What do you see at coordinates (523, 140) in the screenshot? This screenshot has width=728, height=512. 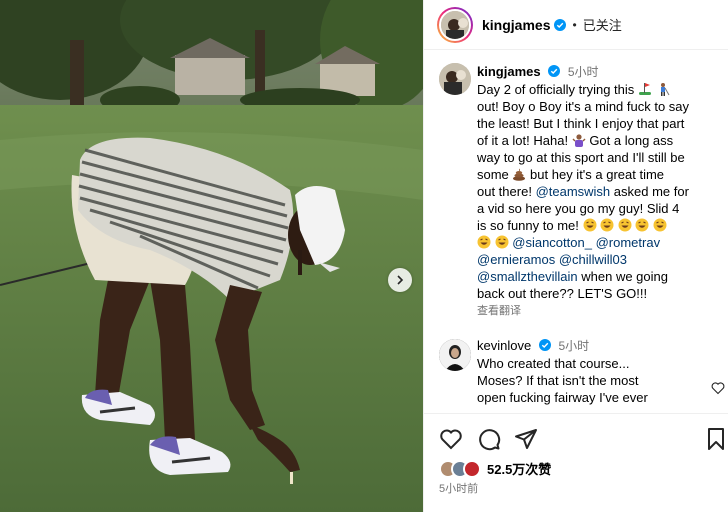 I see `caption-text: of it a lot! Haha!` at bounding box center [523, 140].